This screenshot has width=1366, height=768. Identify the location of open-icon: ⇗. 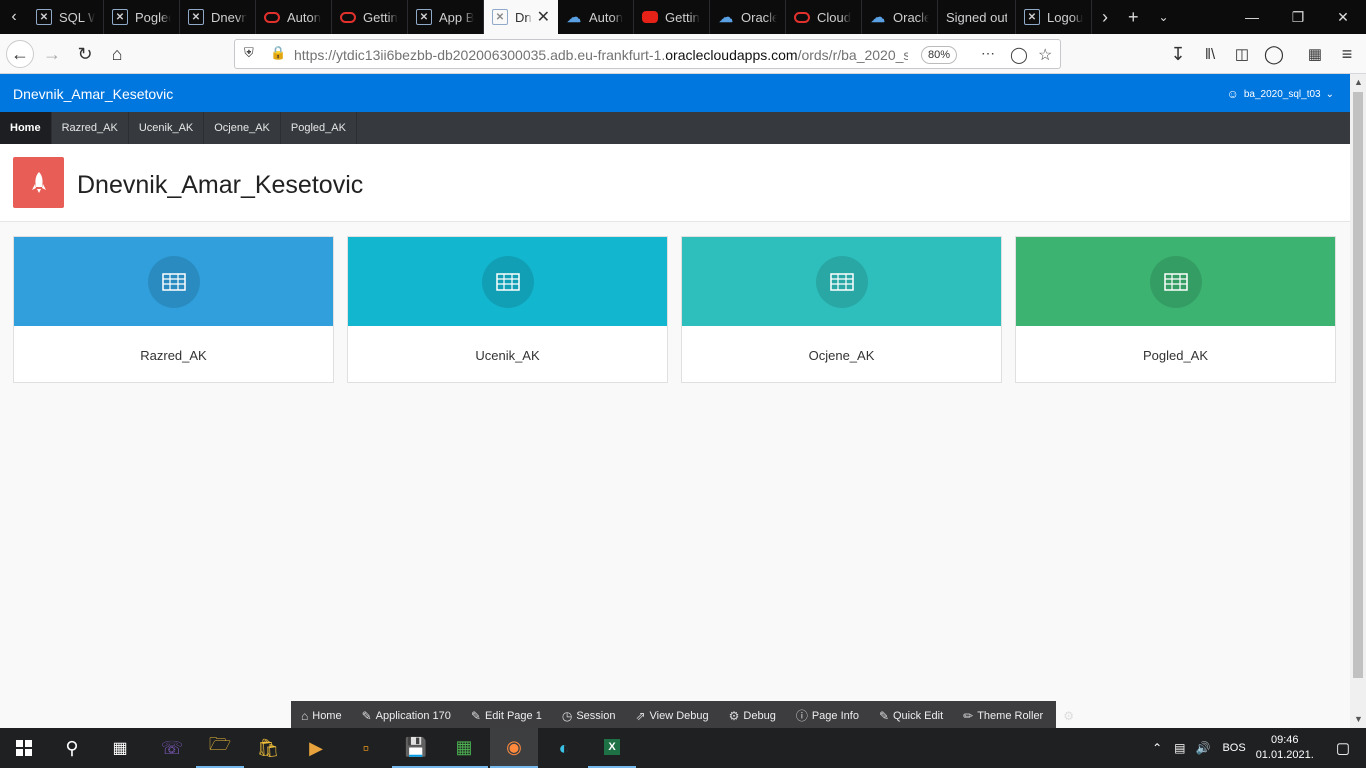
(640, 715).